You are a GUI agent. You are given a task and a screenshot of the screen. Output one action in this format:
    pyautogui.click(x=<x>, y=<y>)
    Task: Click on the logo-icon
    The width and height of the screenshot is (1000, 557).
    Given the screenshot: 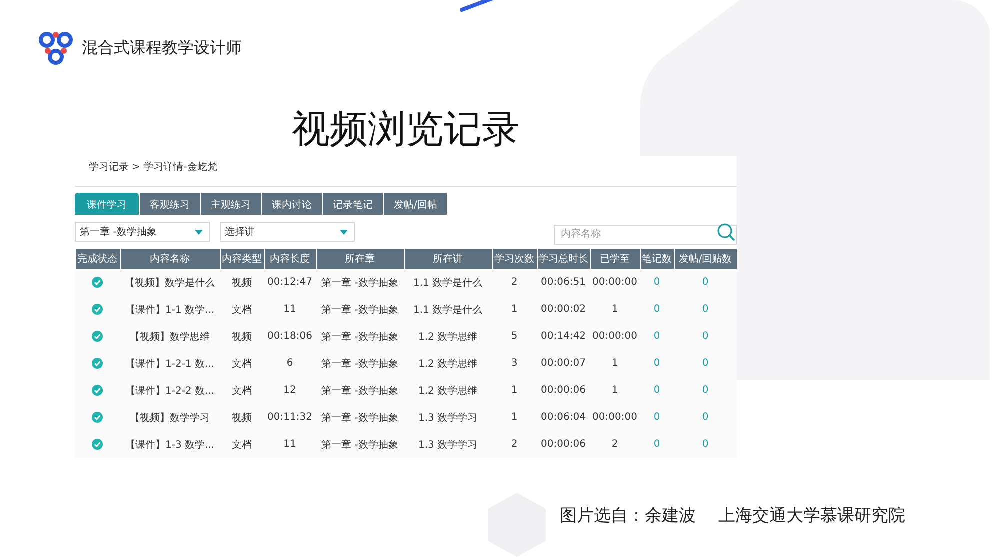 What is the action you would take?
    pyautogui.click(x=56, y=48)
    